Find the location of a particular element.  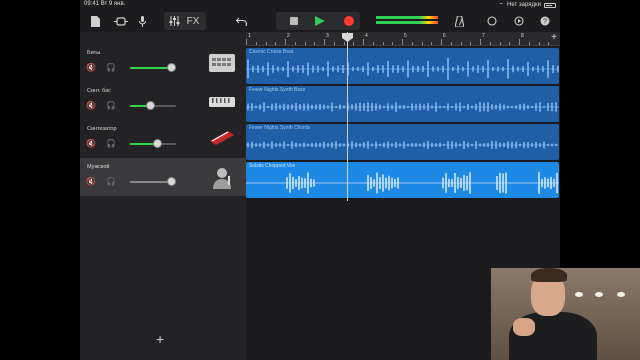

fx-button: FX is located at coordinates (193, 21).